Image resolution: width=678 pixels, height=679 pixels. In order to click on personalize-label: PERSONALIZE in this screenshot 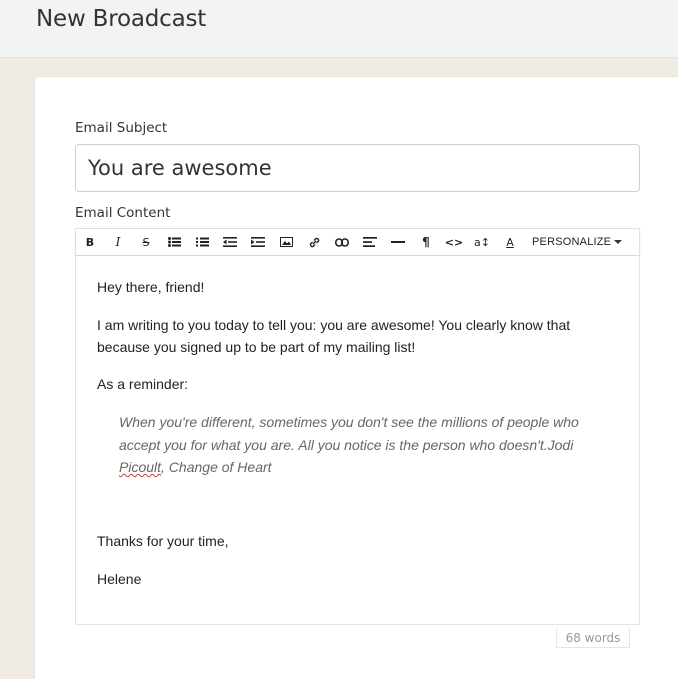, I will do `click(572, 242)`.